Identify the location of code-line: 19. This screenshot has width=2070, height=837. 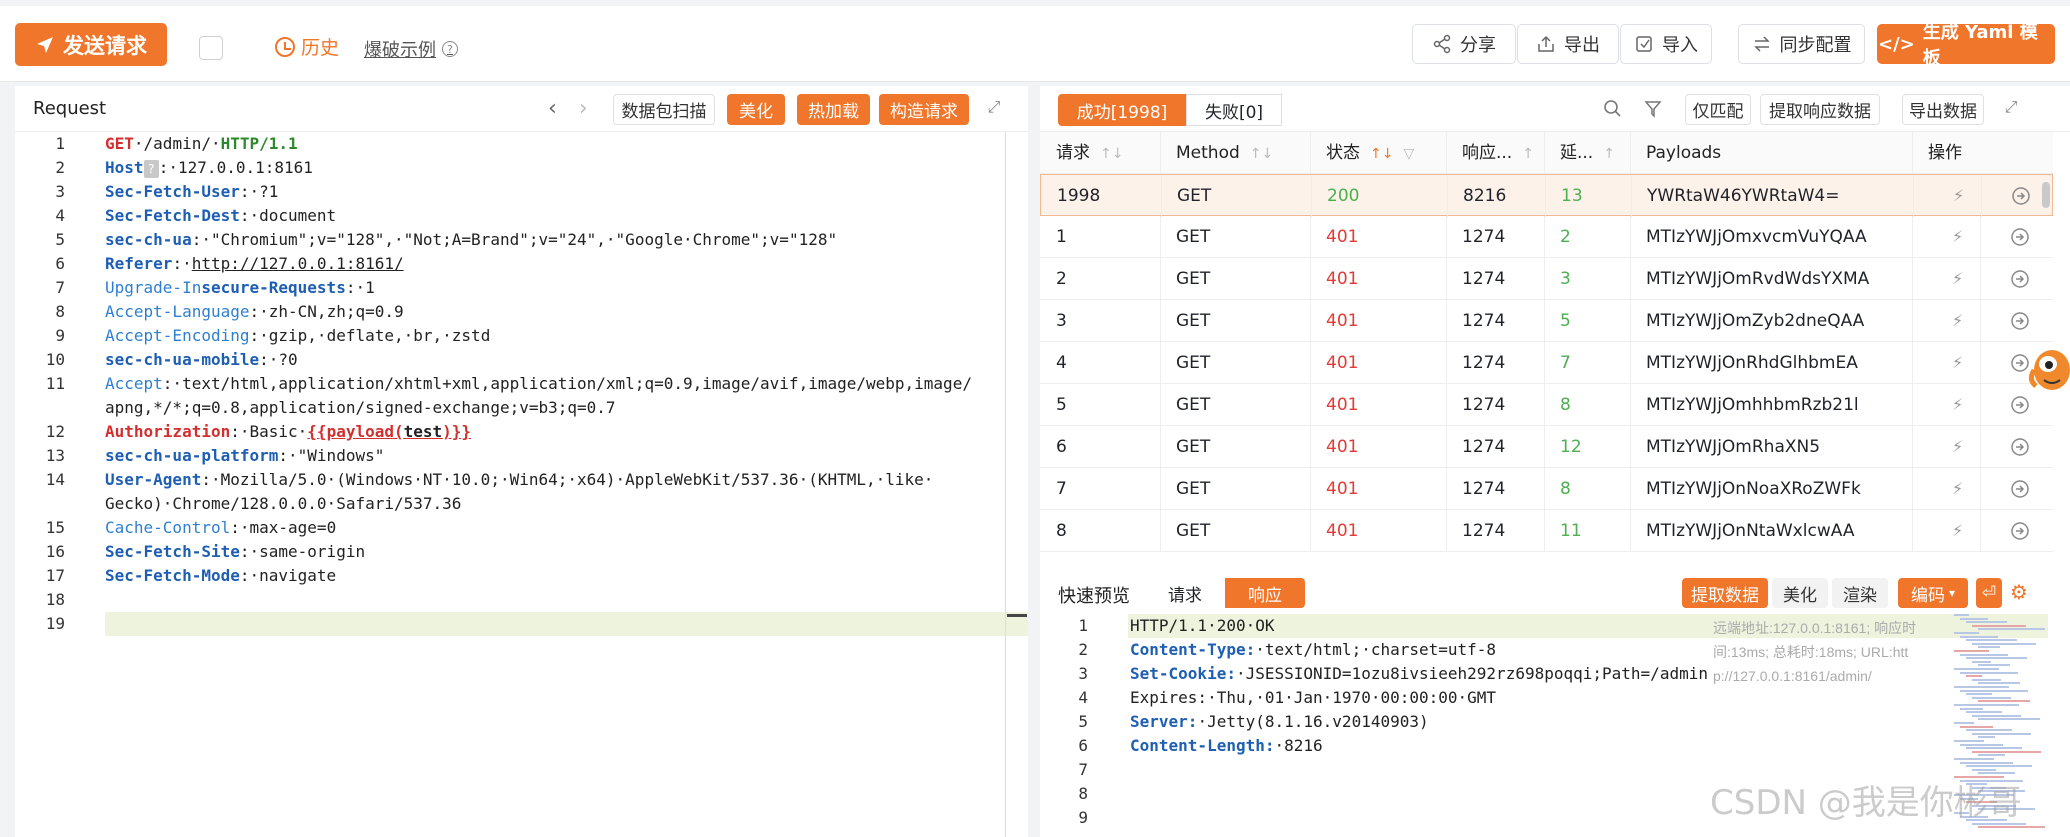
(510, 624).